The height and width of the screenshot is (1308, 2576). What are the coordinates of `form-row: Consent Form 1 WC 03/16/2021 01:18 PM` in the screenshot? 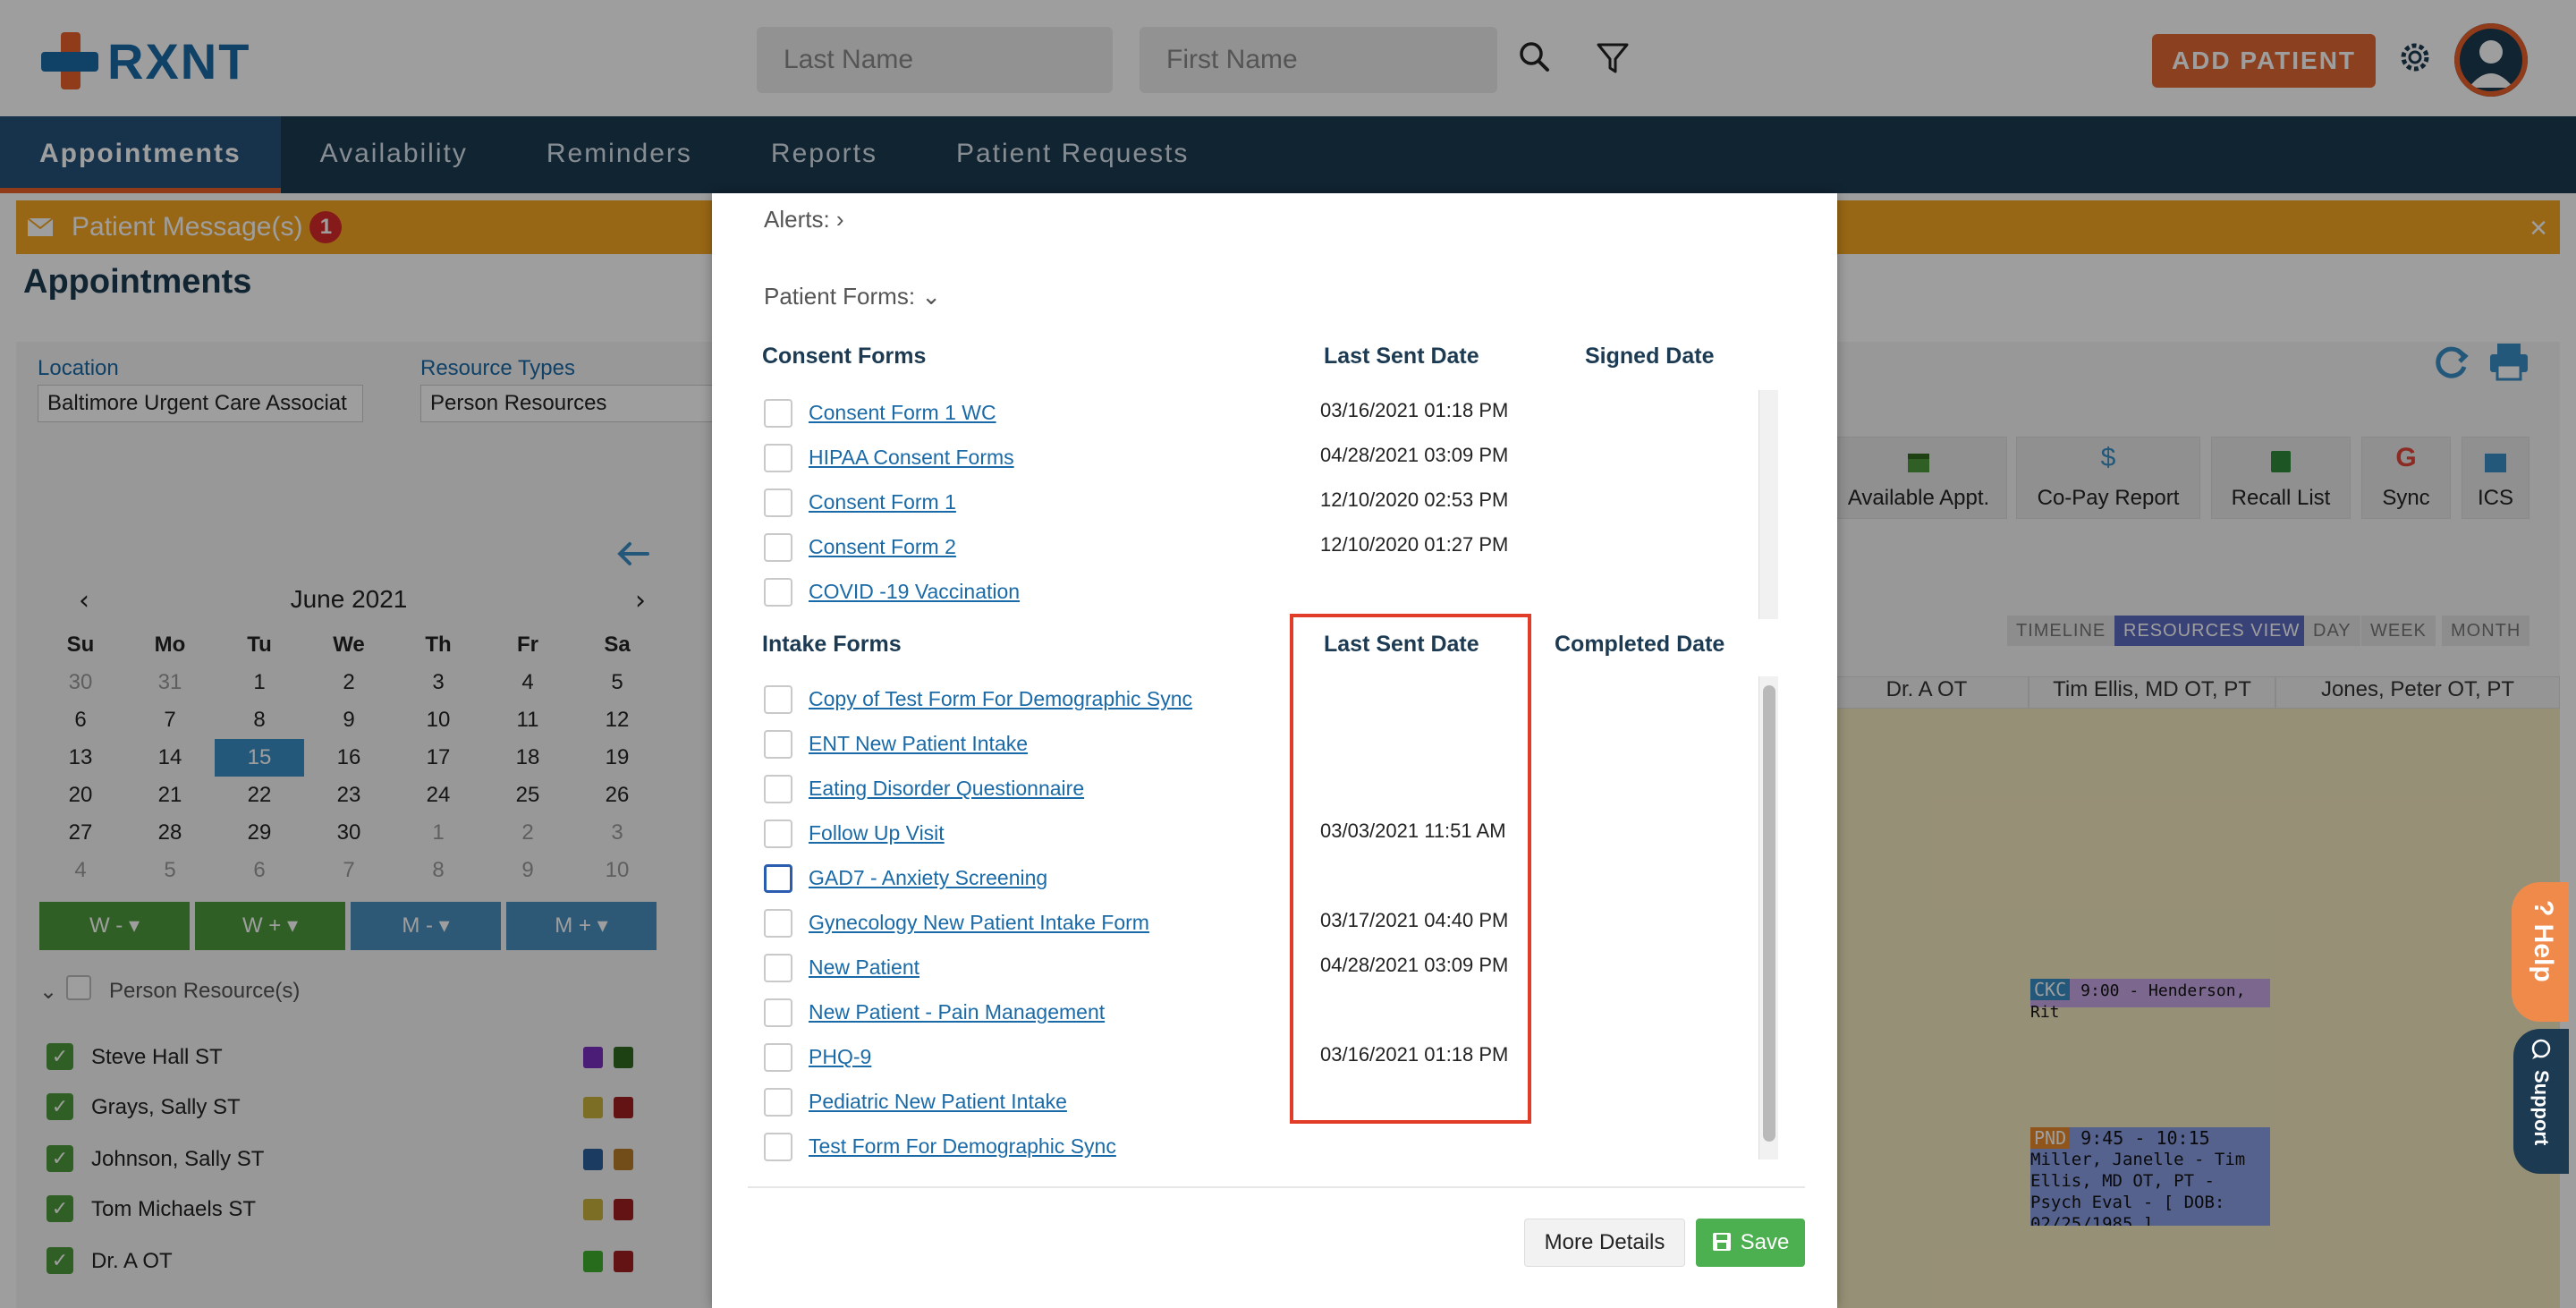 It's located at (1256, 413).